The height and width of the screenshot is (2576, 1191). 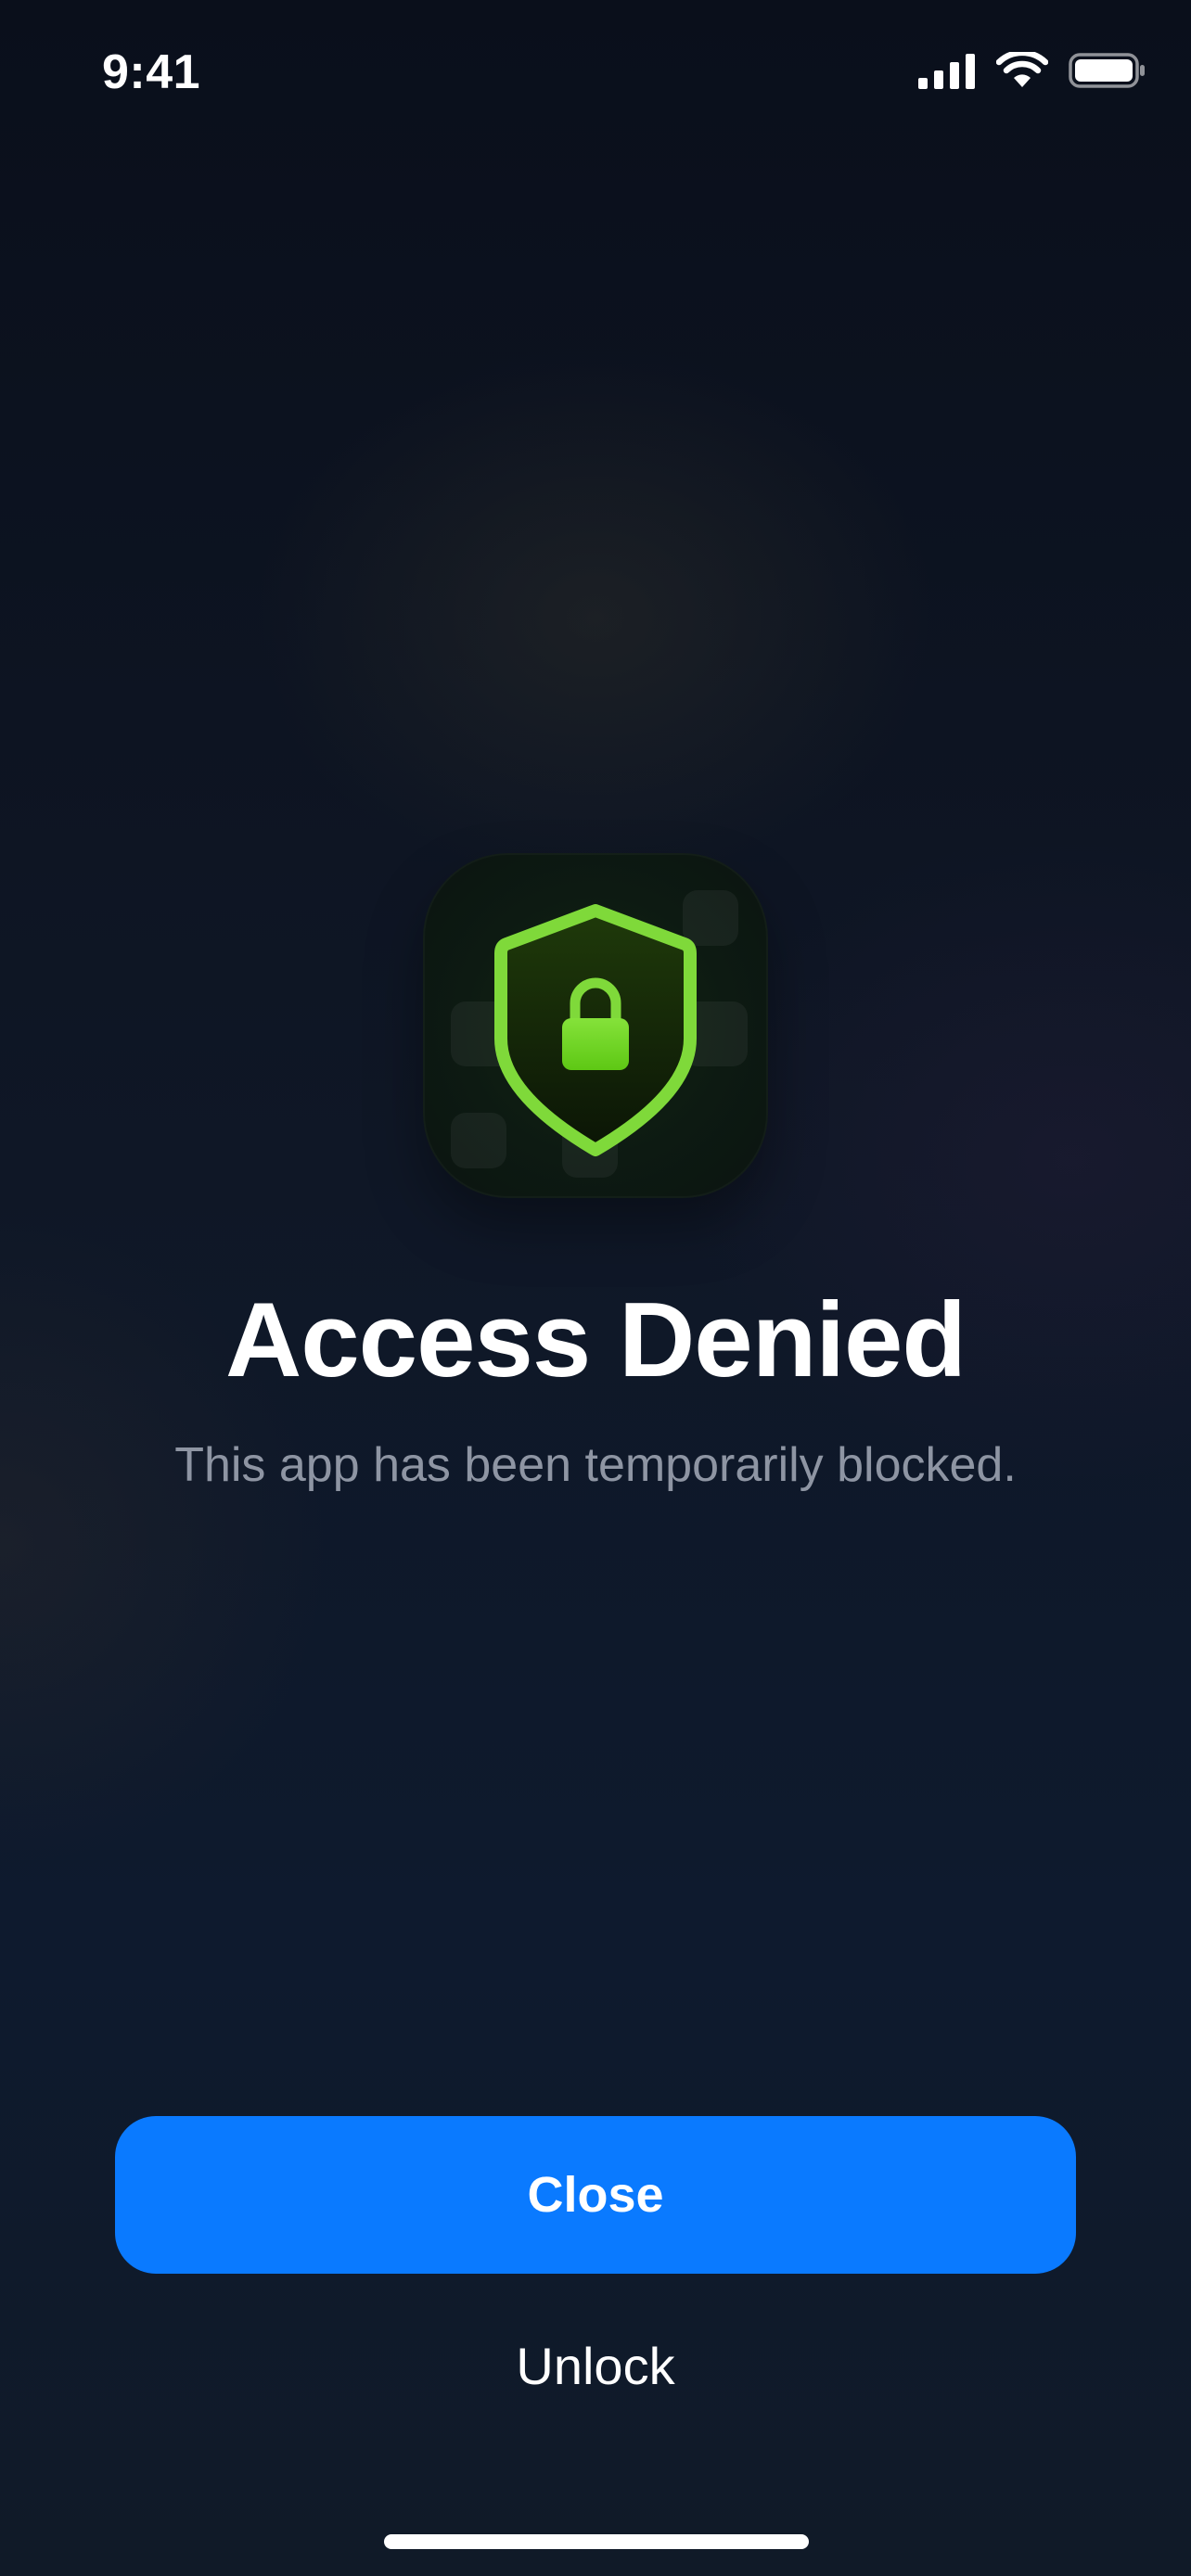 What do you see at coordinates (1107, 71) in the screenshot?
I see `battery-icon` at bounding box center [1107, 71].